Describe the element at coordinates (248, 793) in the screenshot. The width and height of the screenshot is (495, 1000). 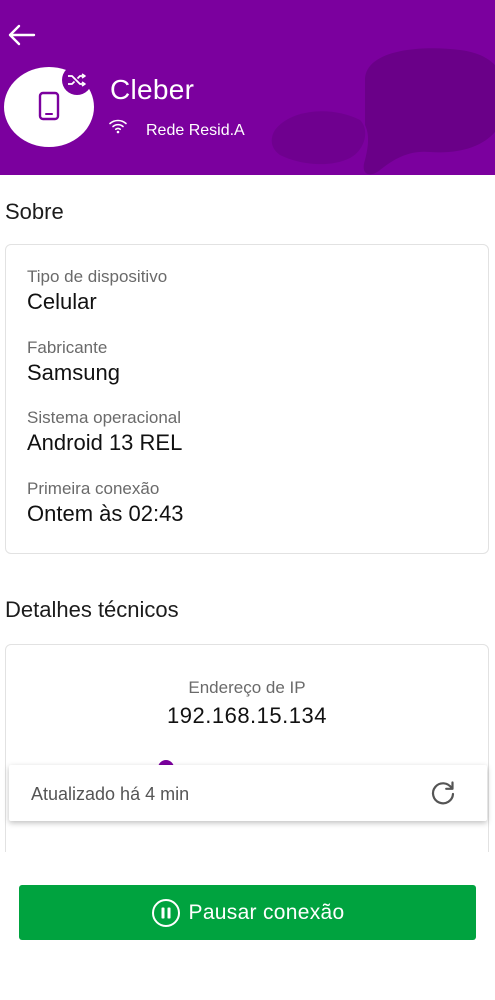
I see `update-status-bar: Atualizado há 4 min` at that location.